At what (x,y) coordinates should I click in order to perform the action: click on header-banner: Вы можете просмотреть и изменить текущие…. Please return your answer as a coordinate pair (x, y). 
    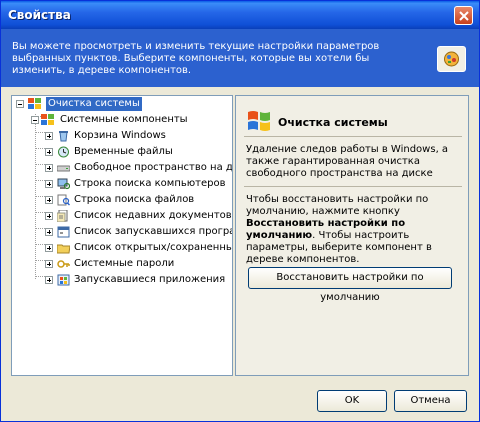
    Looking at the image, I should click on (240, 58).